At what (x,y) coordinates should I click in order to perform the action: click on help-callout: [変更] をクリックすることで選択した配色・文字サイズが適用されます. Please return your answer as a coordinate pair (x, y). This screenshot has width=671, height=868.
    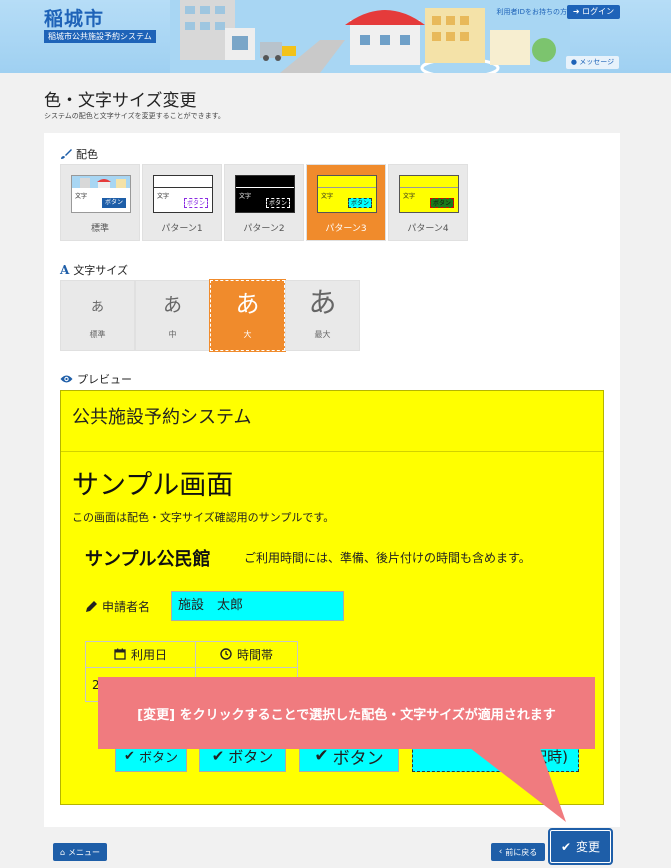
    Looking at the image, I should click on (346, 713).